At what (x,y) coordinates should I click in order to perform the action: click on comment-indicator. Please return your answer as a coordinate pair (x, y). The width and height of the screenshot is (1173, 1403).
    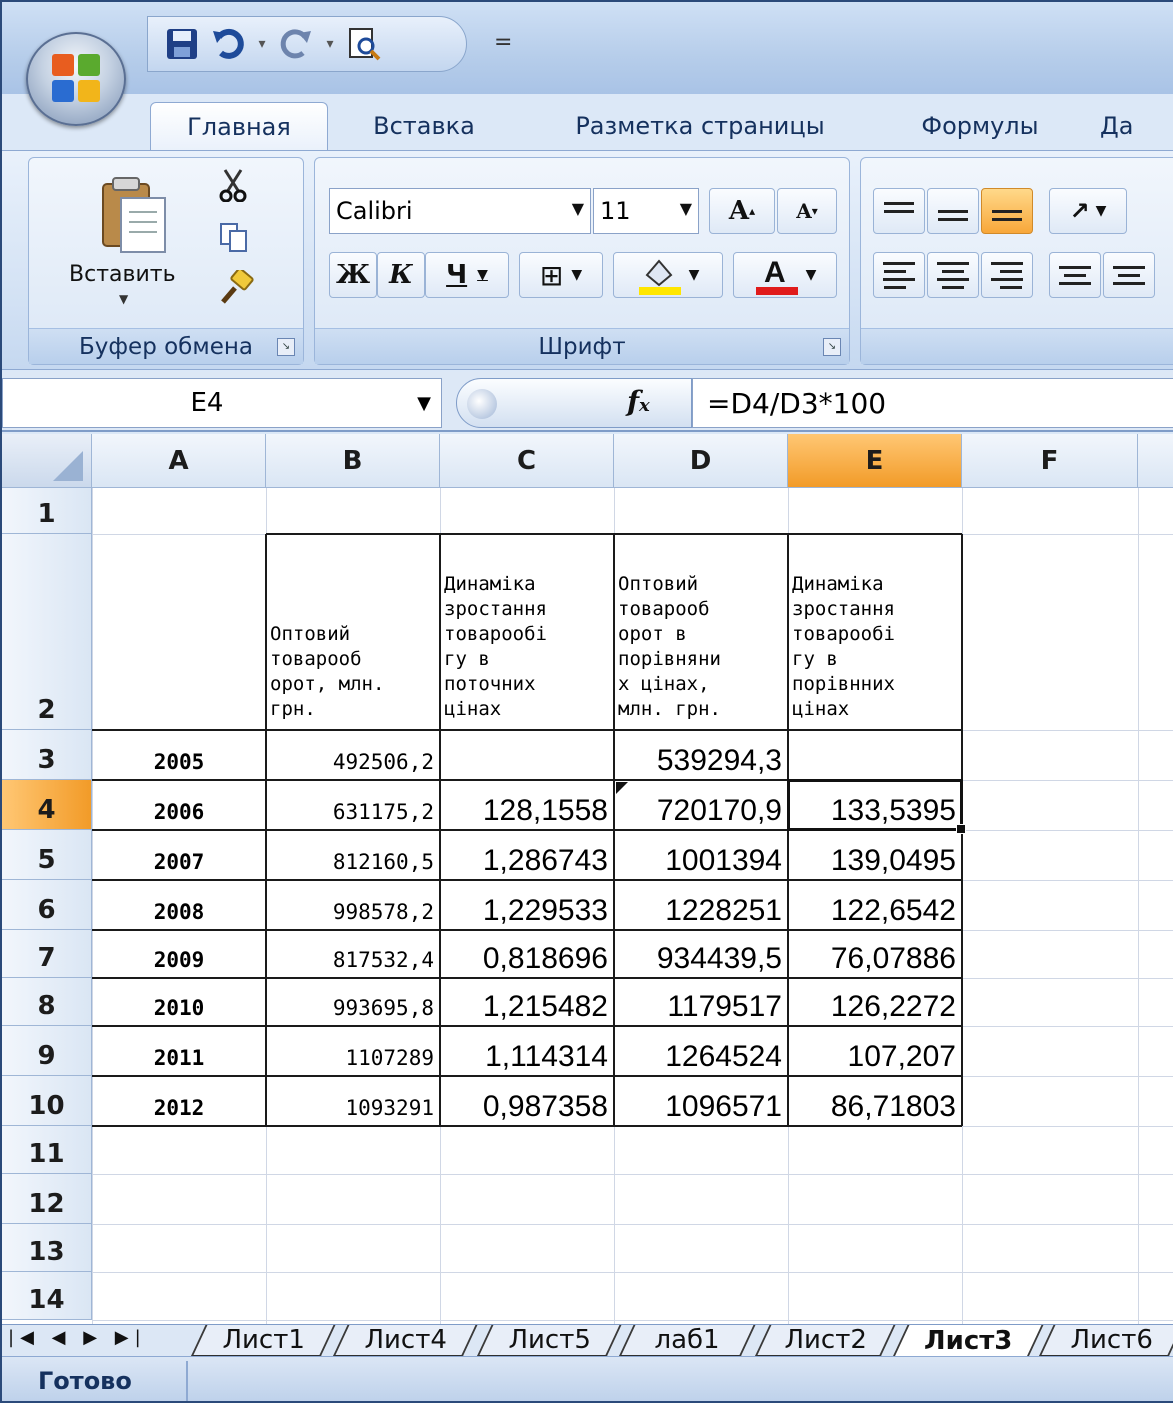
    Looking at the image, I should click on (622, 788).